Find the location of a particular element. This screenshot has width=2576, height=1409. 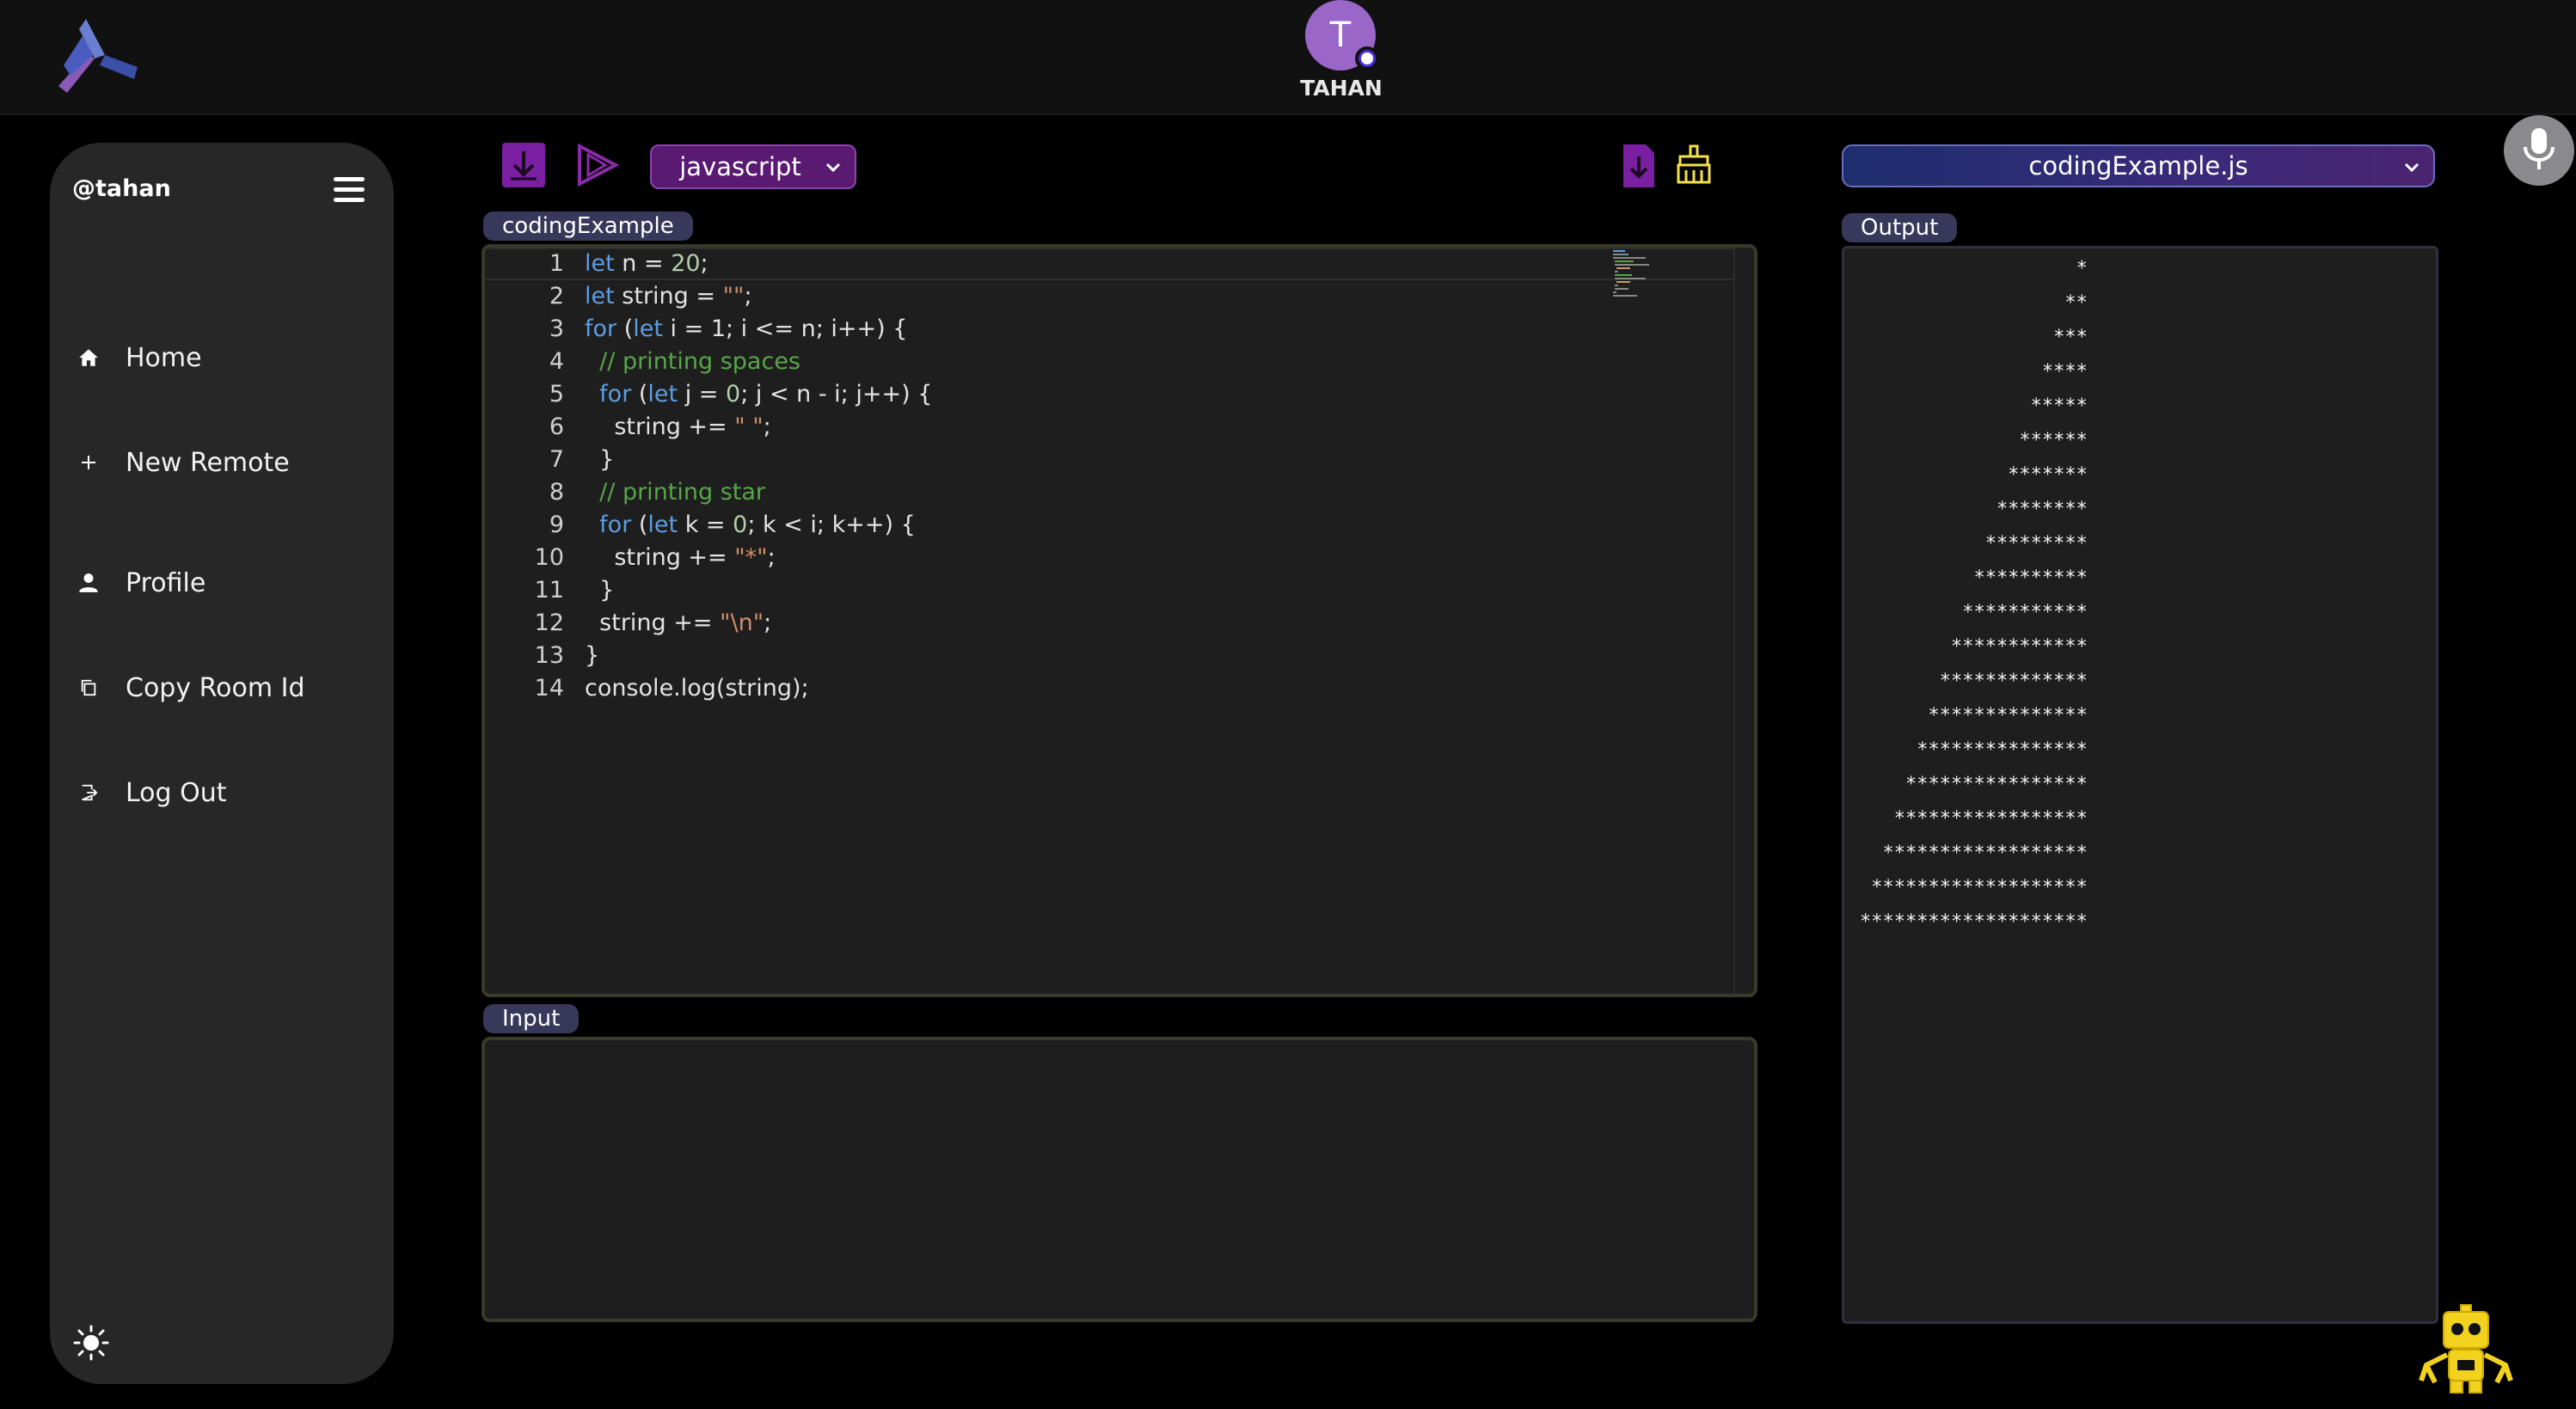

code-line: 9 for (let k = 0; k < i; k++) { is located at coordinates (1087, 525).